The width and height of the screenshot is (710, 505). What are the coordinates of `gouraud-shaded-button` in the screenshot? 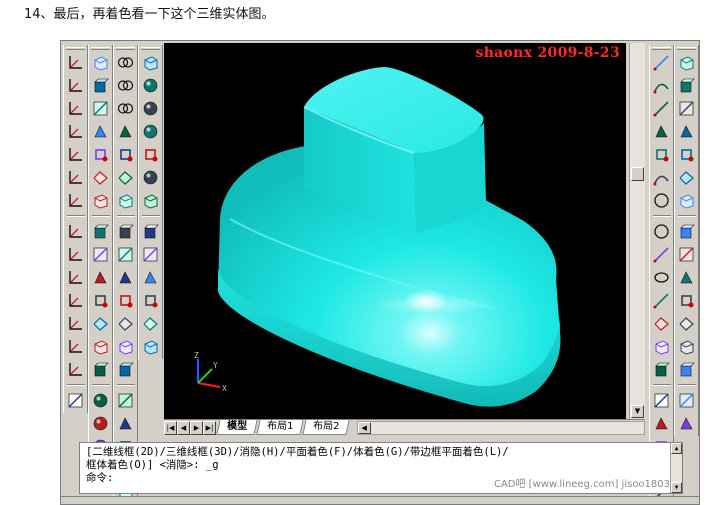 It's located at (150, 300).